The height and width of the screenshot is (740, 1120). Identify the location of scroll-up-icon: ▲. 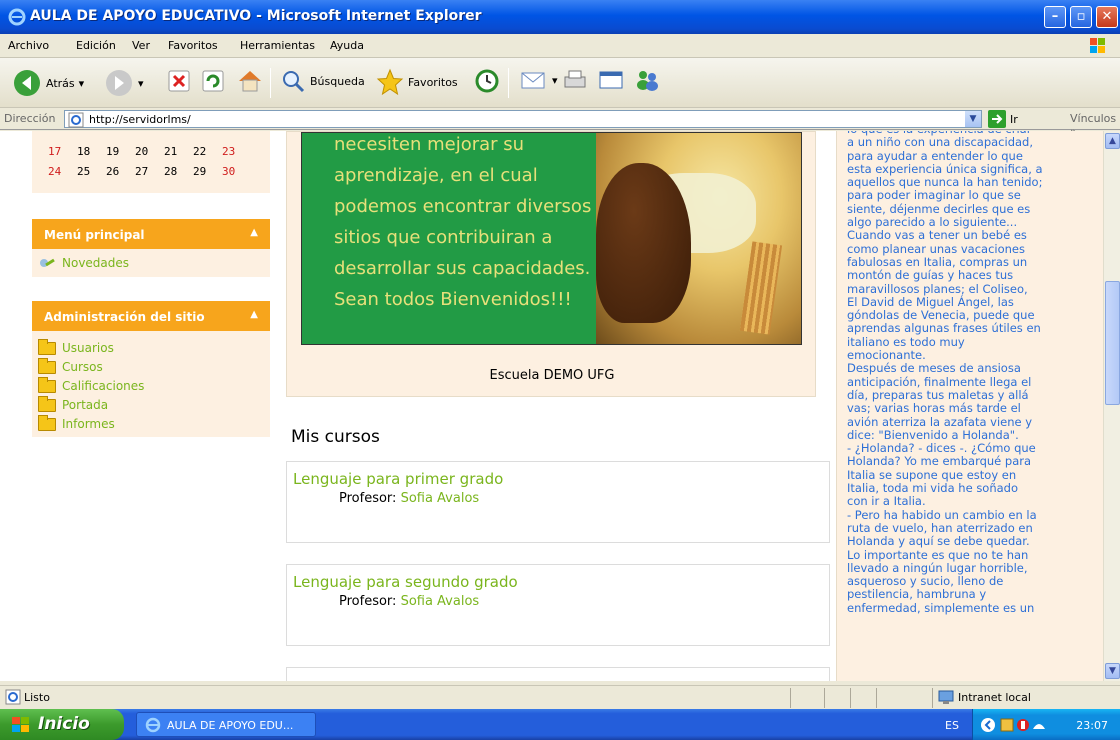
(1112, 141).